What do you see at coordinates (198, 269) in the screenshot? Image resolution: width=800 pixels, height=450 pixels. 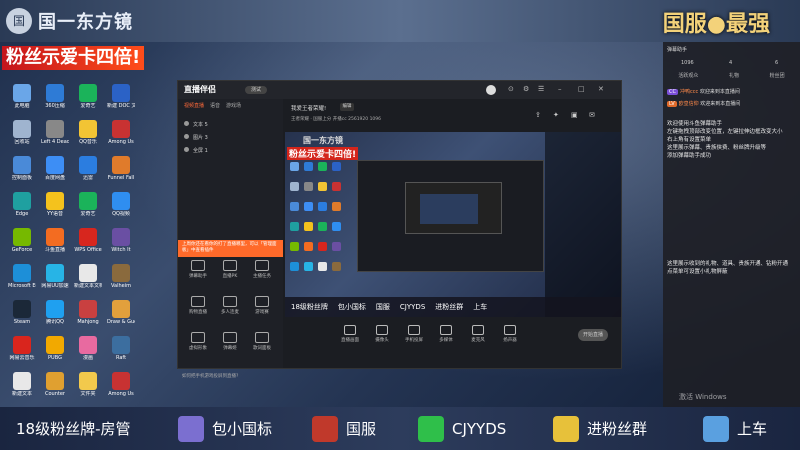 I see `tool-danmaku: 弹幕助手` at bounding box center [198, 269].